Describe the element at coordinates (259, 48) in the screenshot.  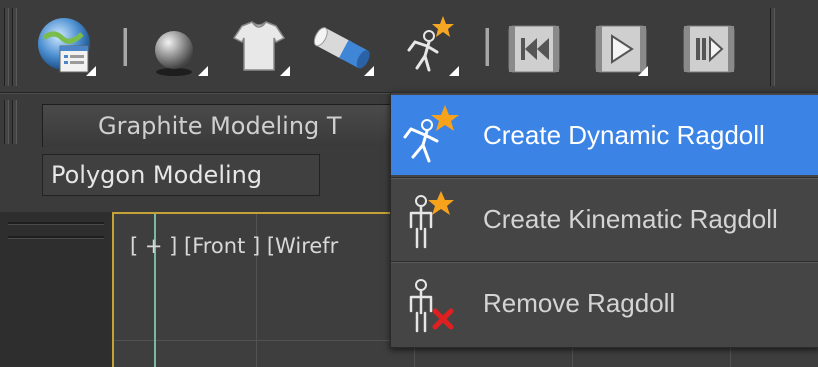
I see `cloth-button` at that location.